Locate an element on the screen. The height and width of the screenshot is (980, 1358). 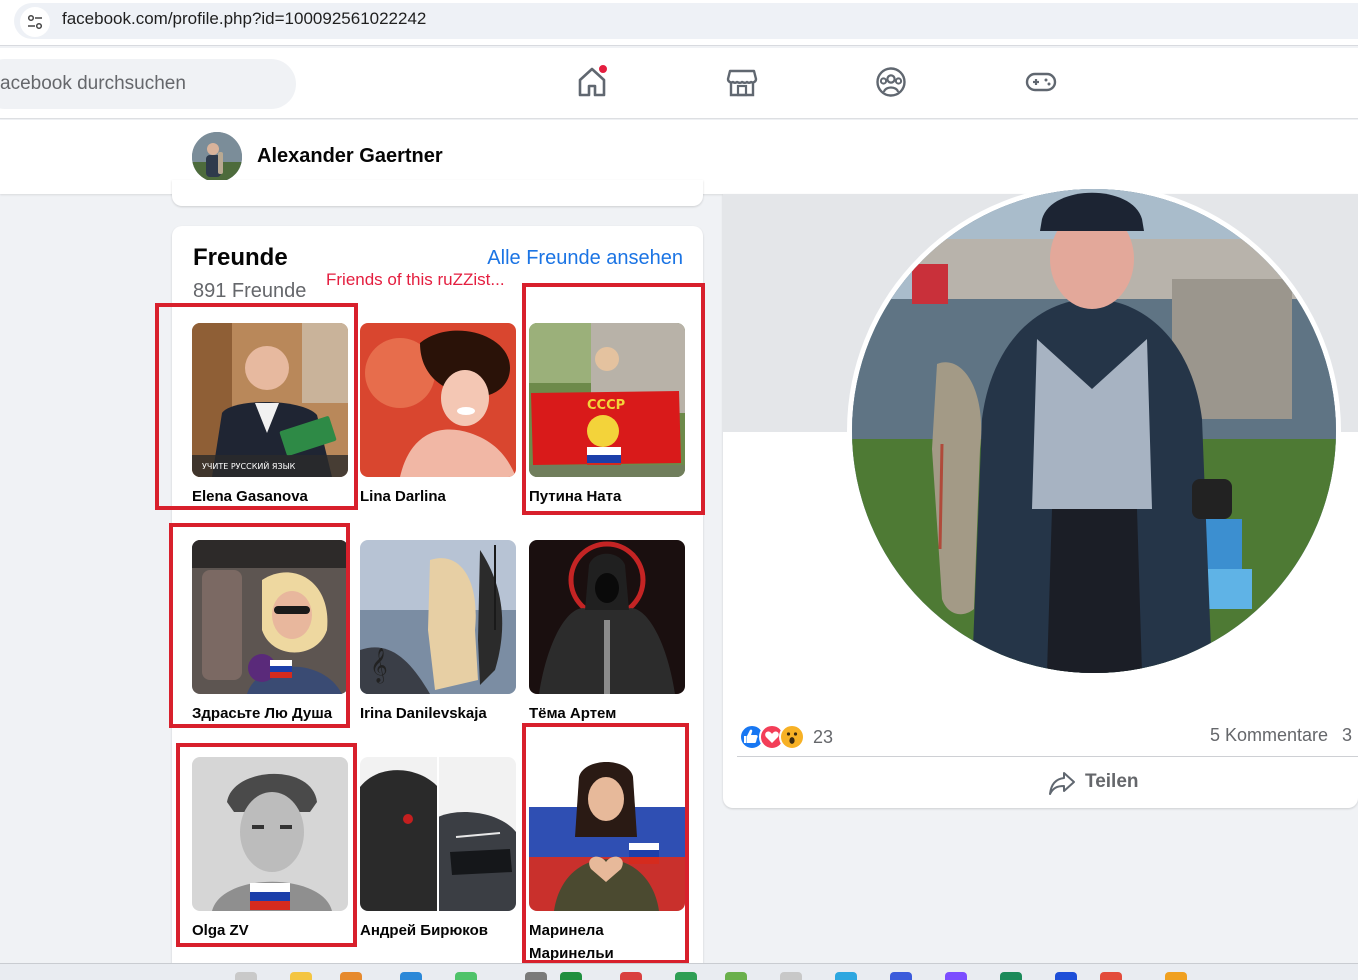
see-all-friends-link: Alle Freunde ansehen is located at coordinates (585, 258).